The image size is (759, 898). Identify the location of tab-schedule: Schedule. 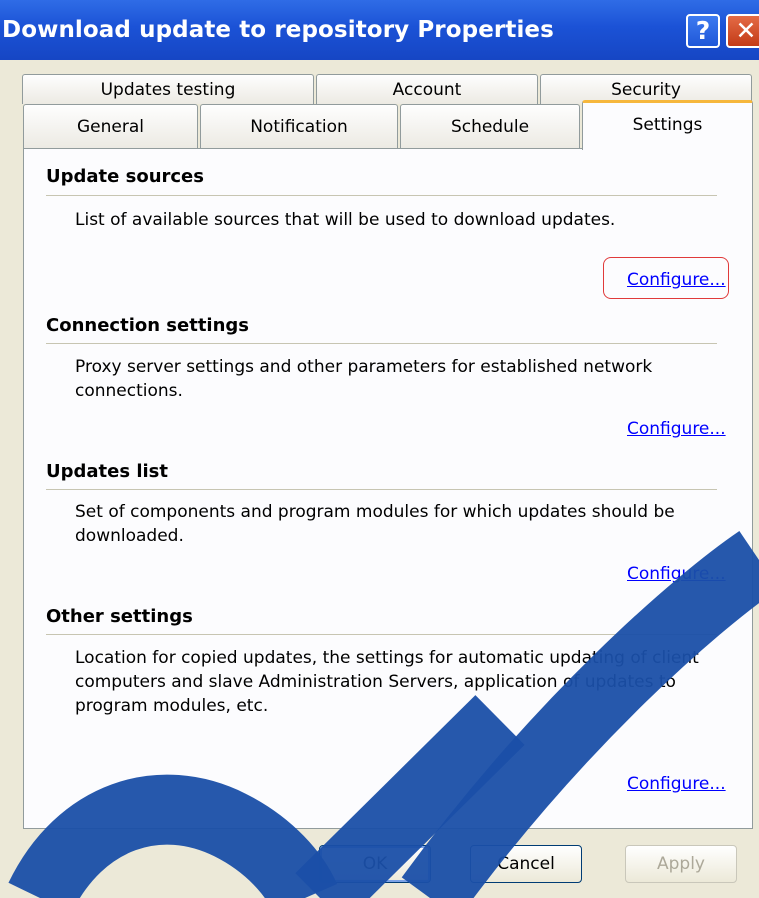
(490, 126).